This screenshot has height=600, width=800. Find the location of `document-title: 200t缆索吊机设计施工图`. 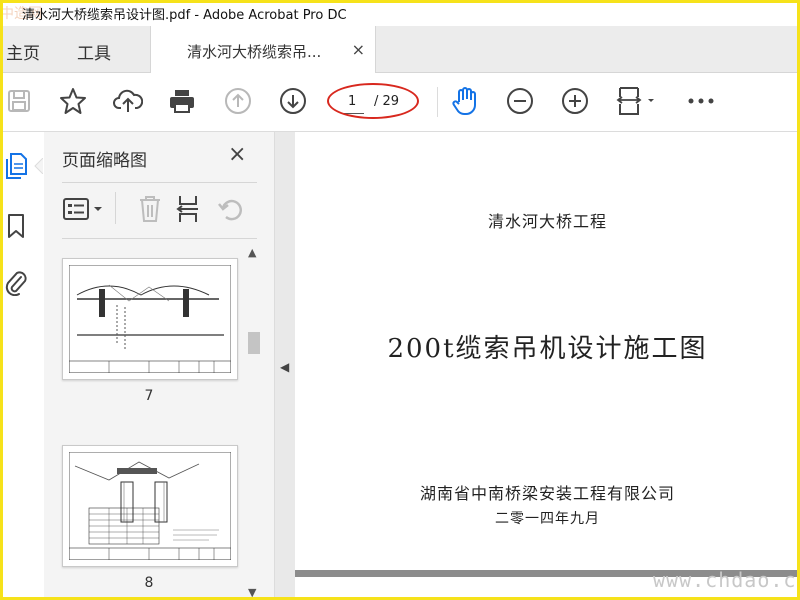

document-title: 200t缆索吊机设计施工图 is located at coordinates (547, 349).